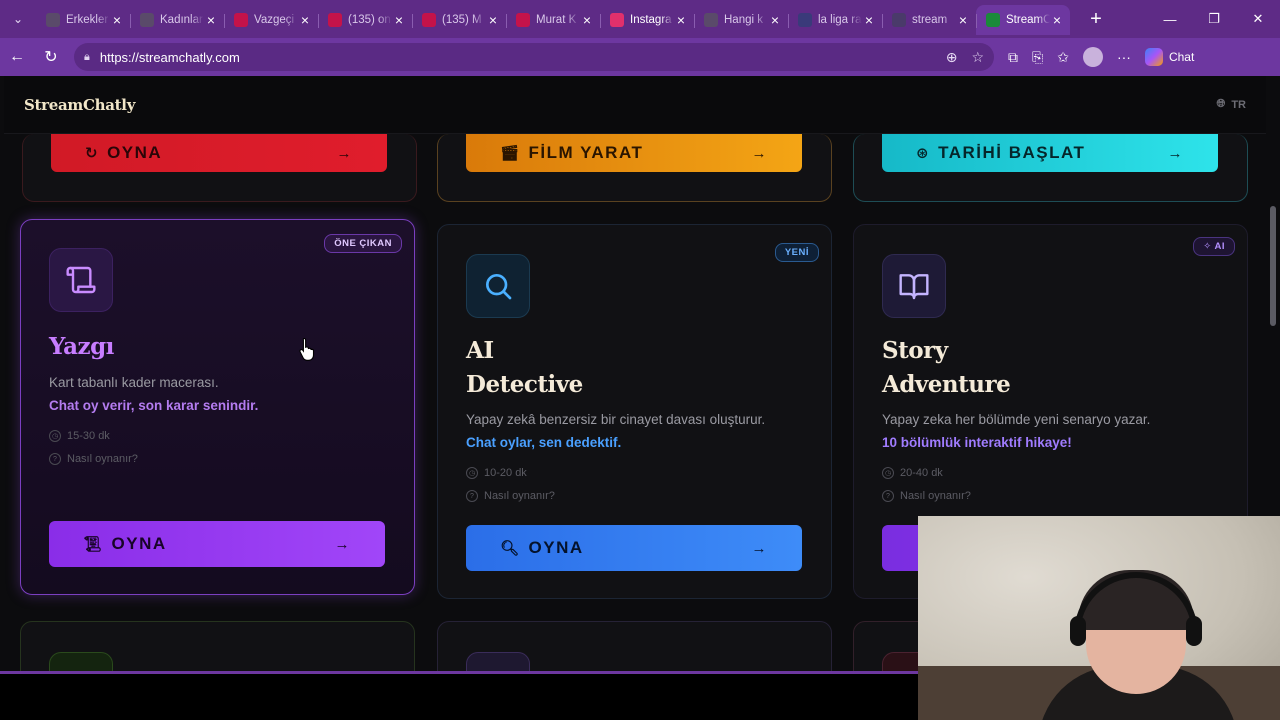 This screenshot has height=720, width=1280. What do you see at coordinates (81, 280) in the screenshot?
I see `scroll-icon` at bounding box center [81, 280].